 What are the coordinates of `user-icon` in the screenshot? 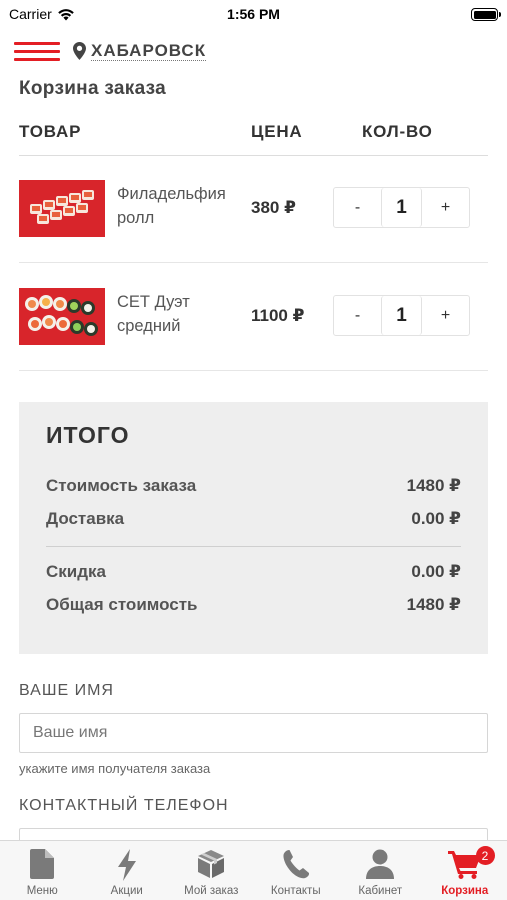 It's located at (380, 864).